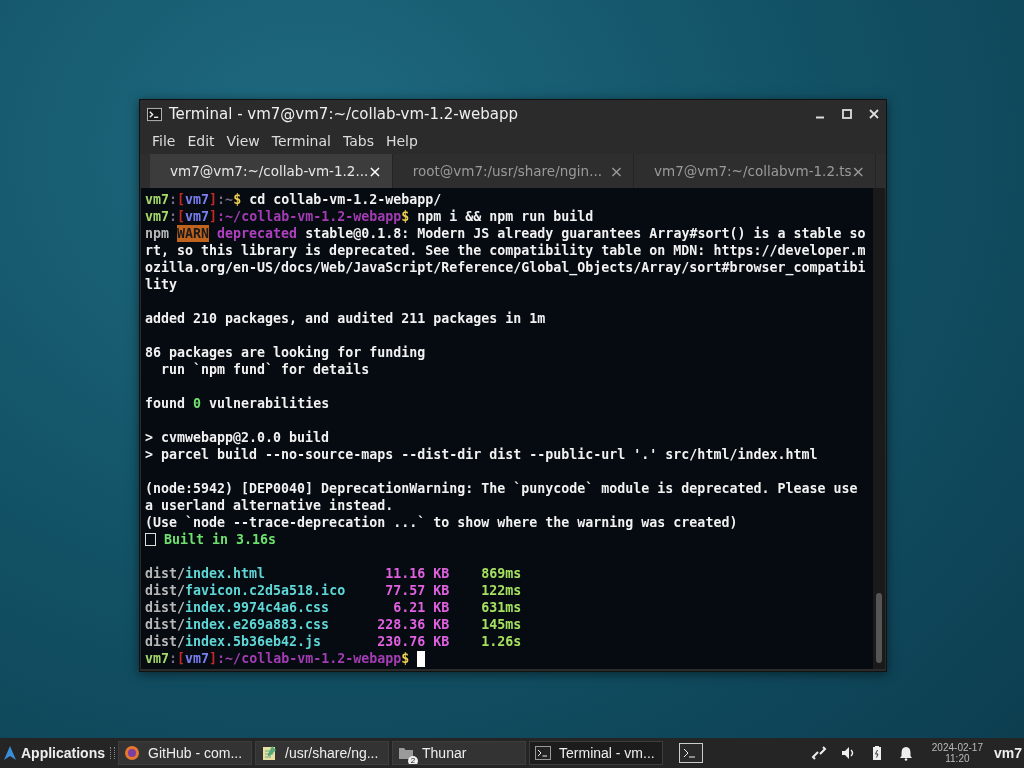  What do you see at coordinates (201, 141) in the screenshot?
I see `menu-item: Edit` at bounding box center [201, 141].